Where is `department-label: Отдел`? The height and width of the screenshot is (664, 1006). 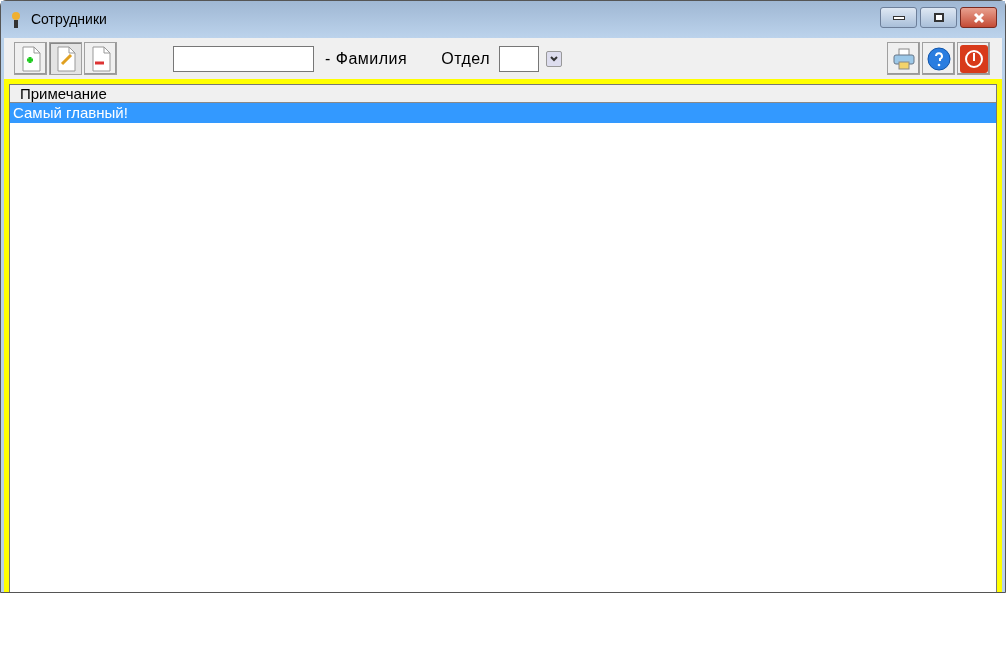
department-label: Отдел is located at coordinates (465, 58).